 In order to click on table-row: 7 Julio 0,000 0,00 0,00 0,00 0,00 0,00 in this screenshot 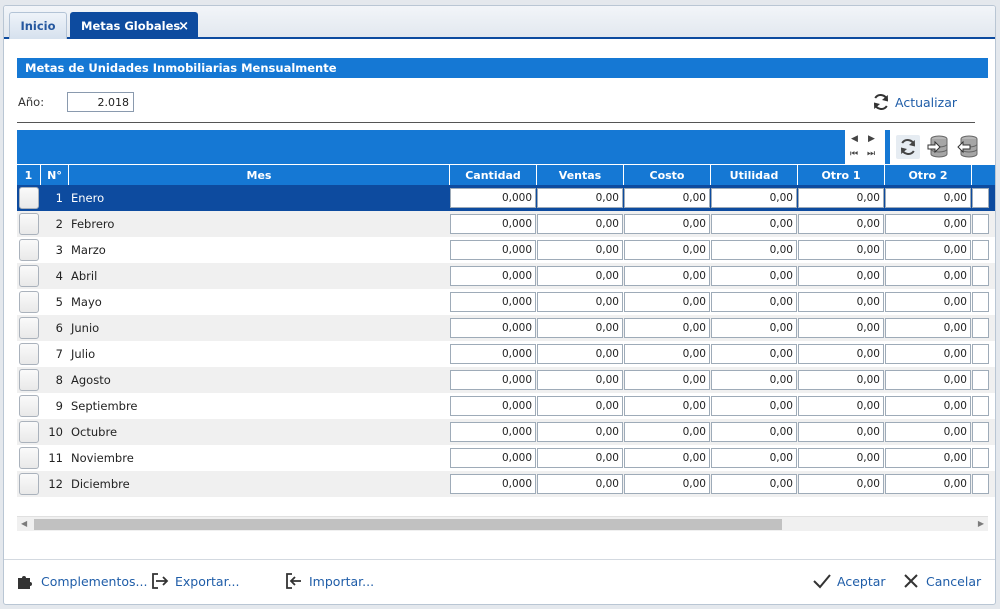, I will do `click(506, 354)`.